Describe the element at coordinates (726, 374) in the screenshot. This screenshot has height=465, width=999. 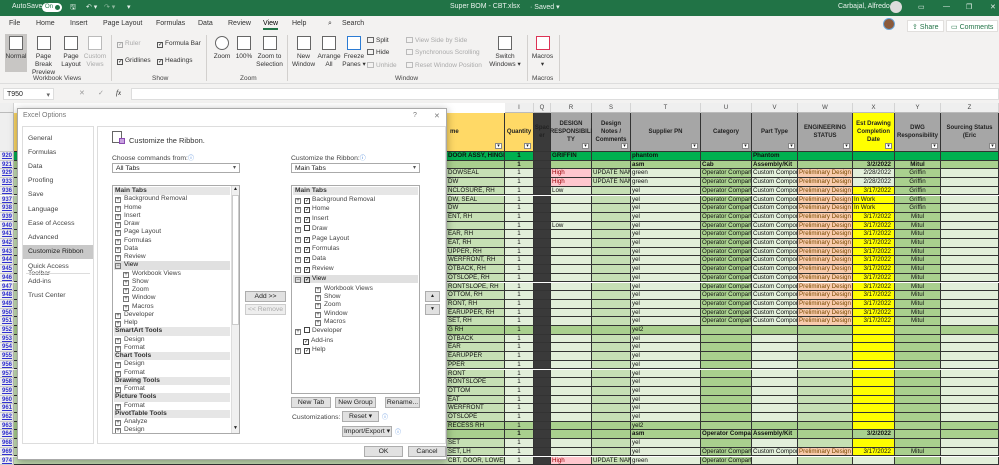
I see `cell-u` at that location.